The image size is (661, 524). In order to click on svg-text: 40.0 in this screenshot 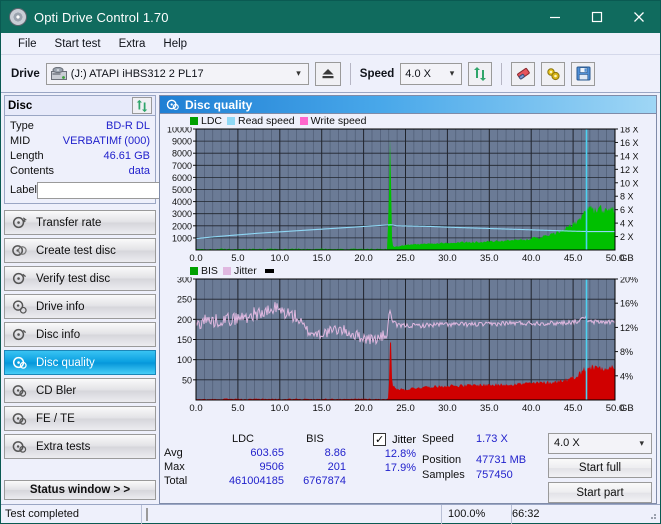, I will do `click(531, 258)`.